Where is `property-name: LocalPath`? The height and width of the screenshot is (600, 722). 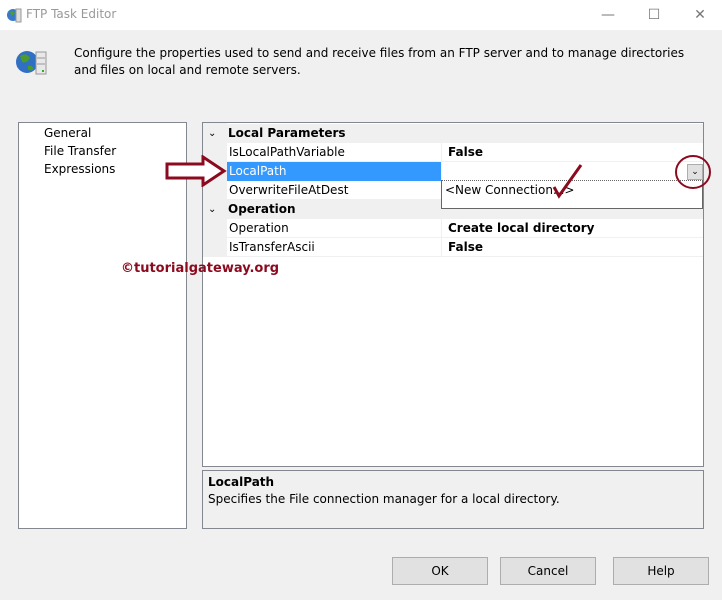 property-name: LocalPath is located at coordinates (334, 171).